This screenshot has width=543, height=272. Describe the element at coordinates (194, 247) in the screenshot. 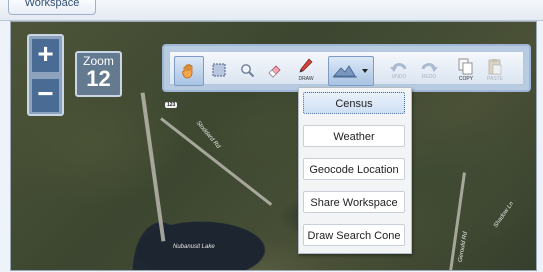

I see `lake-label: Nubanusit Lake` at that location.